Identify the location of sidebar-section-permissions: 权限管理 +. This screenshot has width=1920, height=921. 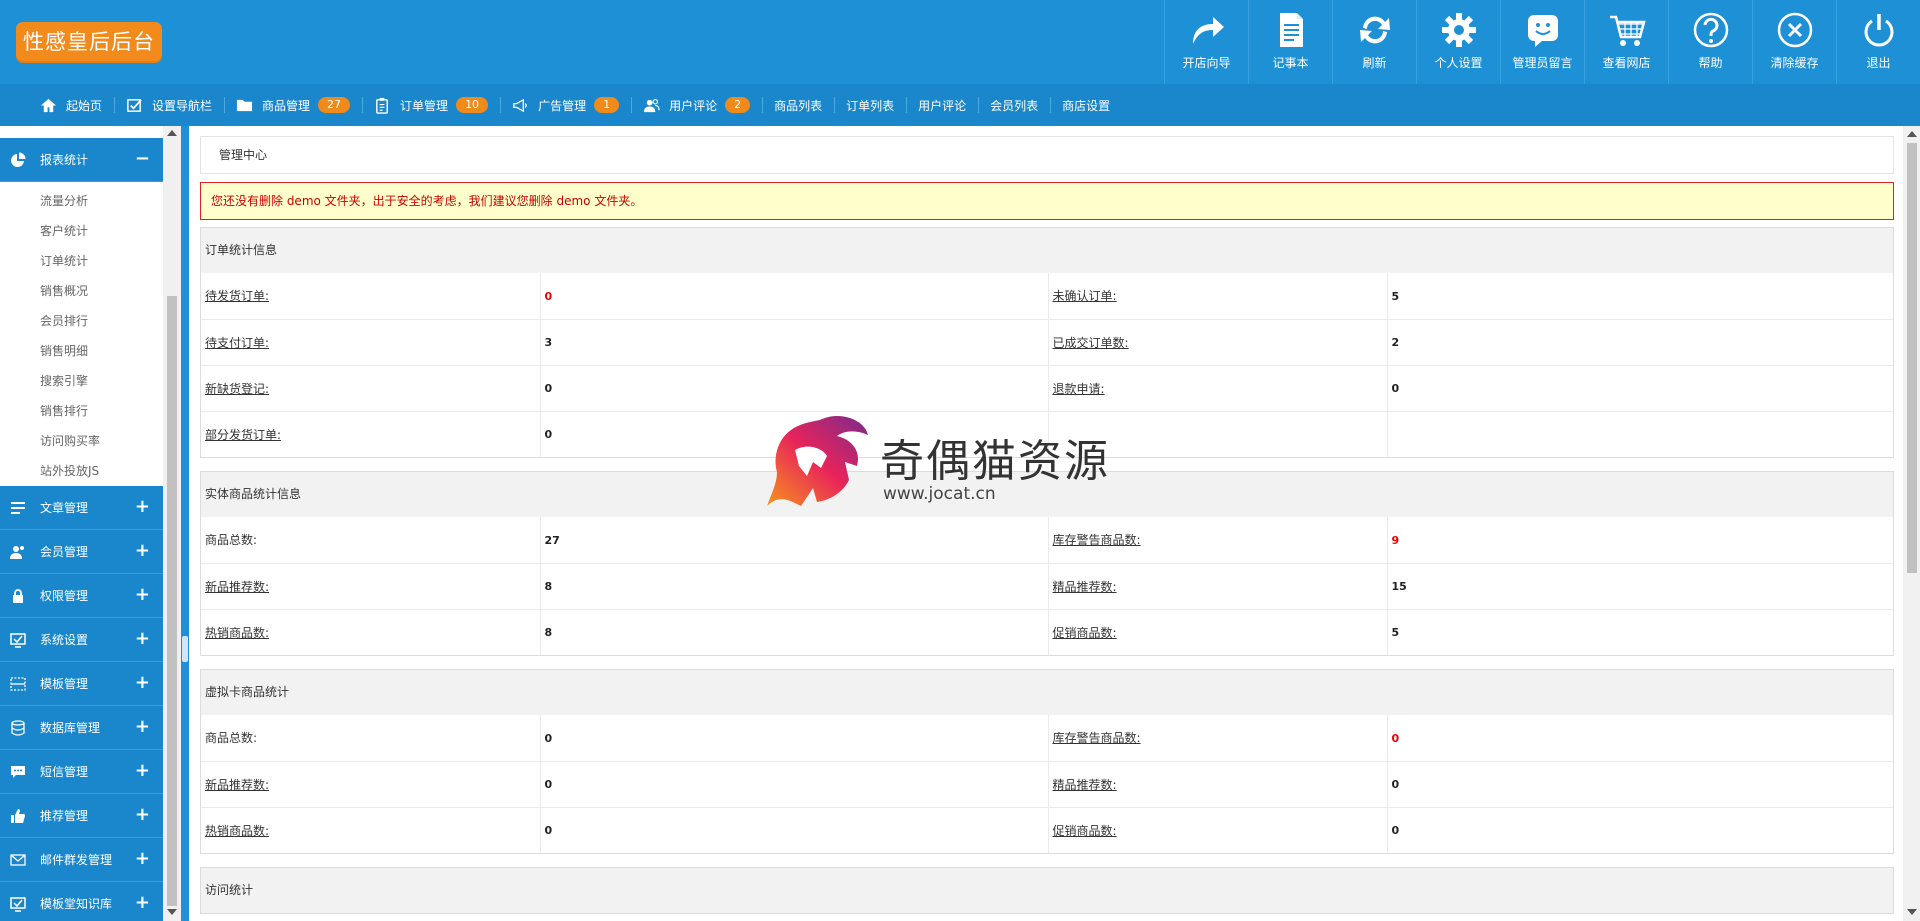
(82, 596).